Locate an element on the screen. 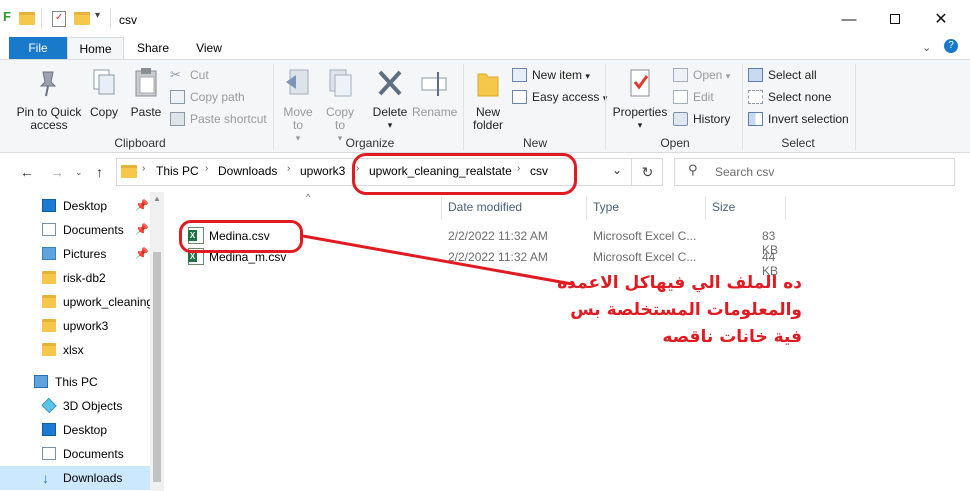 This screenshot has height=491, width=970. annotation-line-1: ده الملف الي فيهاكل الاعمده is located at coordinates (679, 283).